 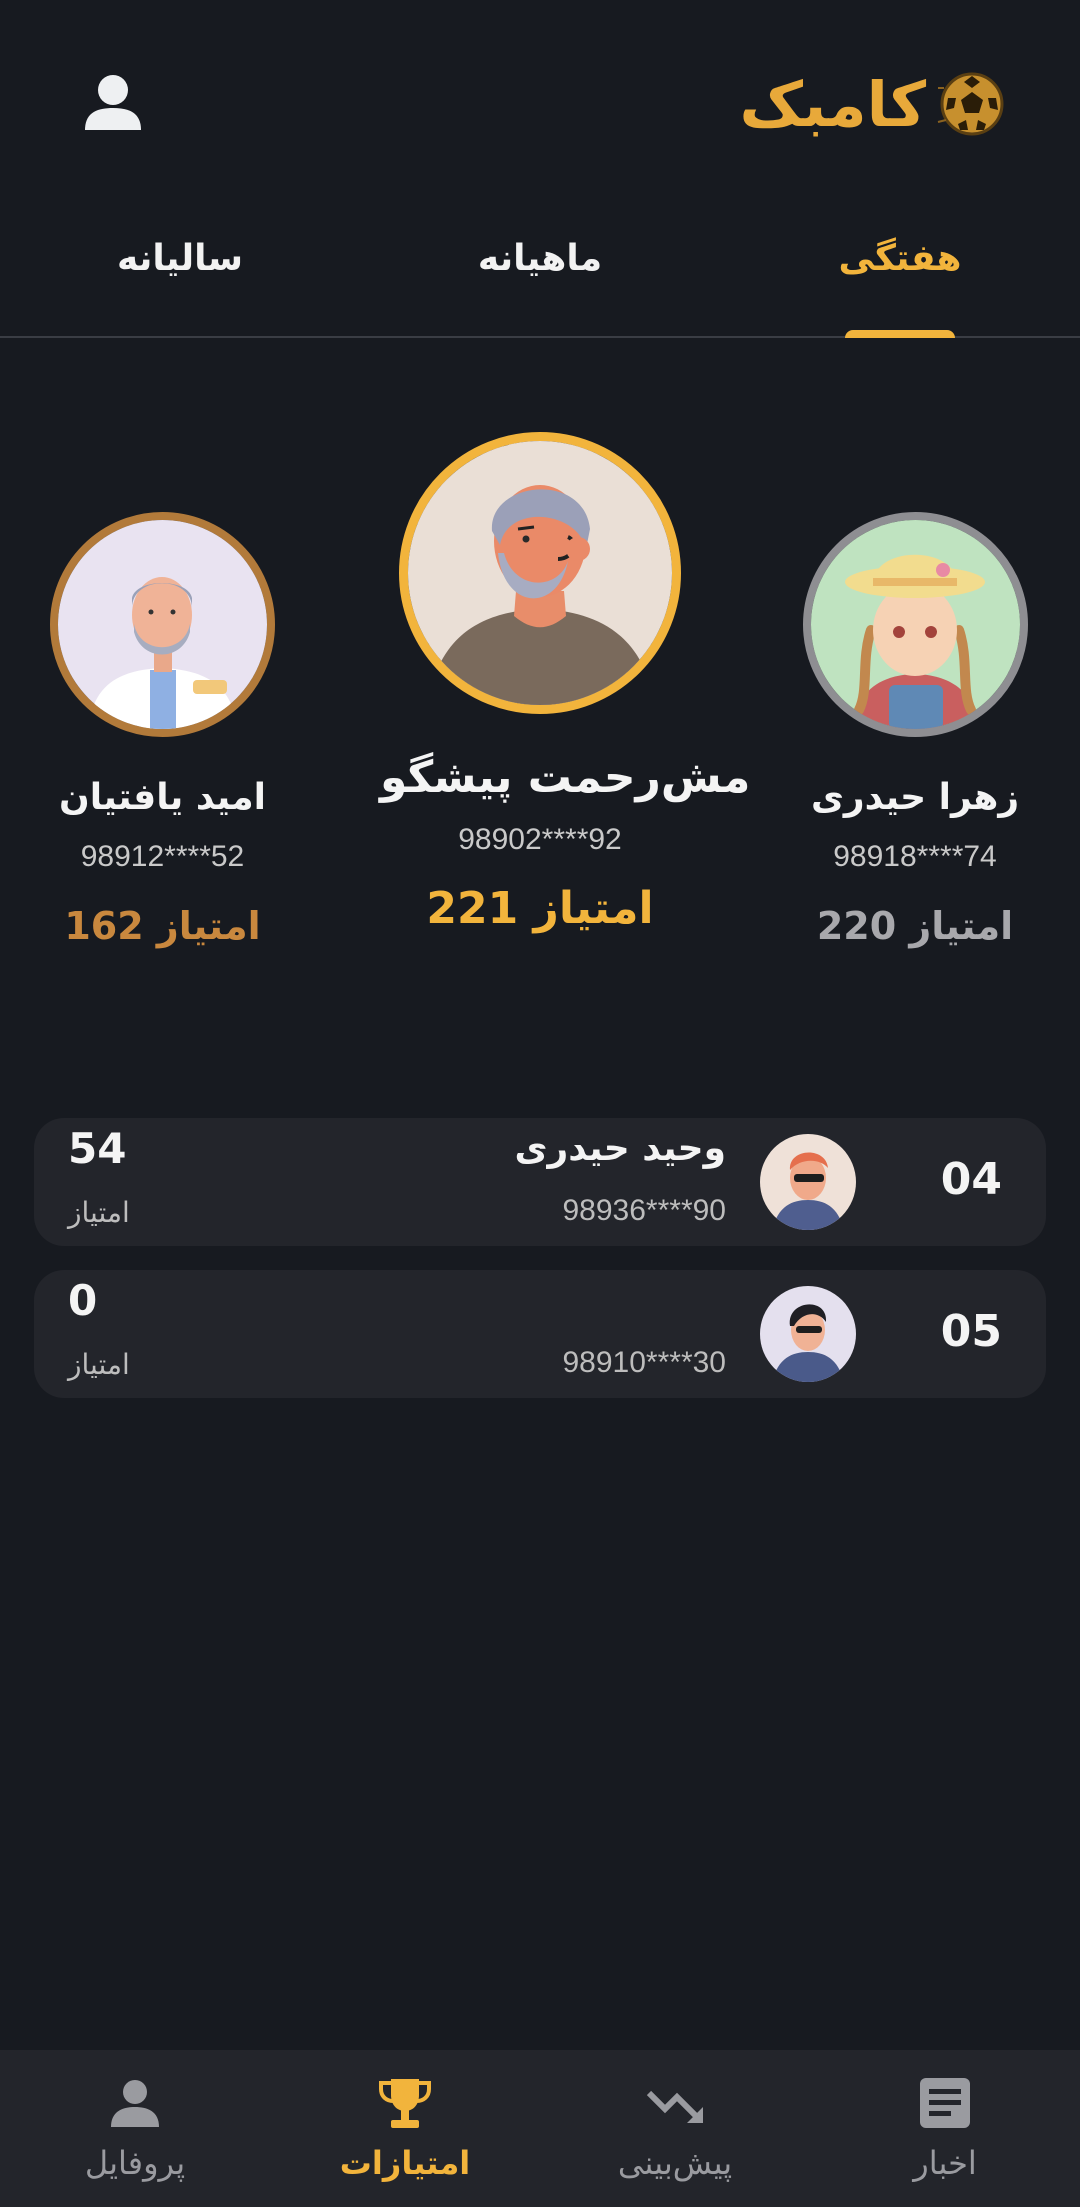 What do you see at coordinates (900, 258) in the screenshot?
I see `tab-weekly: هفتگی` at bounding box center [900, 258].